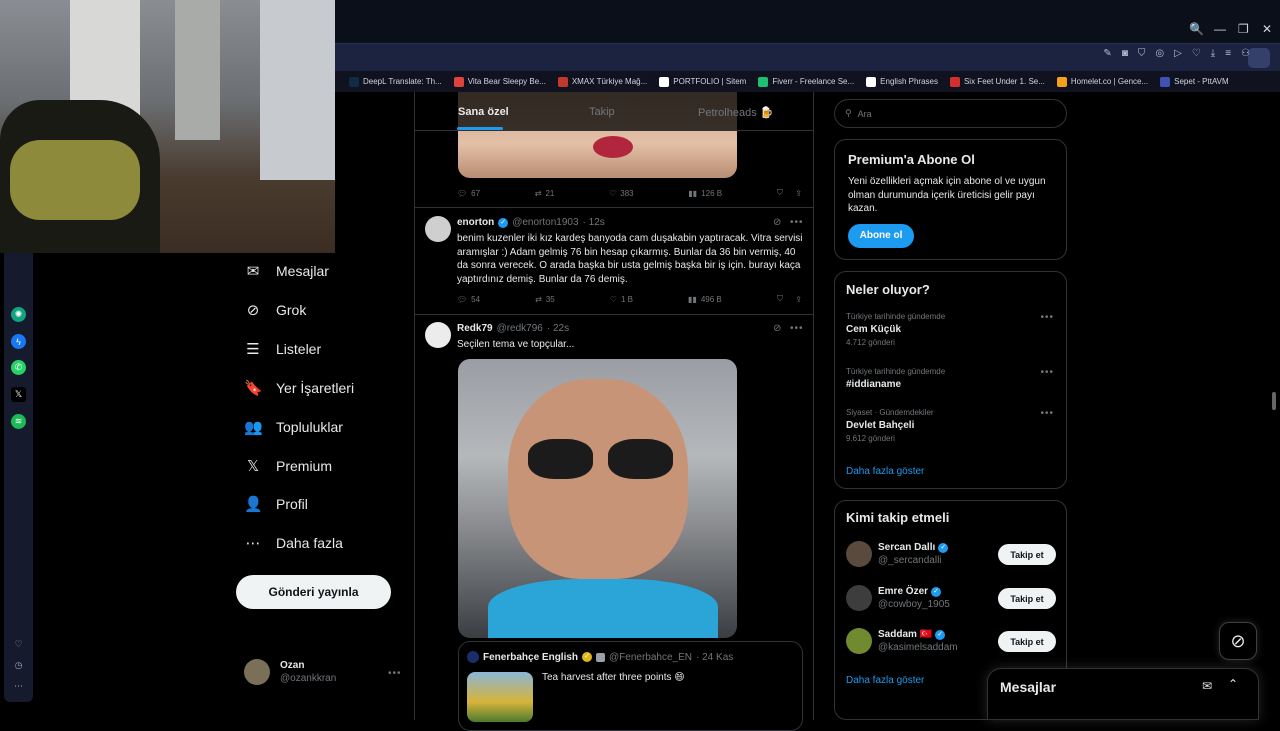 The height and width of the screenshot is (731, 1280). What do you see at coordinates (520, 328) in the screenshot?
I see `author-handle: @redk796` at bounding box center [520, 328].